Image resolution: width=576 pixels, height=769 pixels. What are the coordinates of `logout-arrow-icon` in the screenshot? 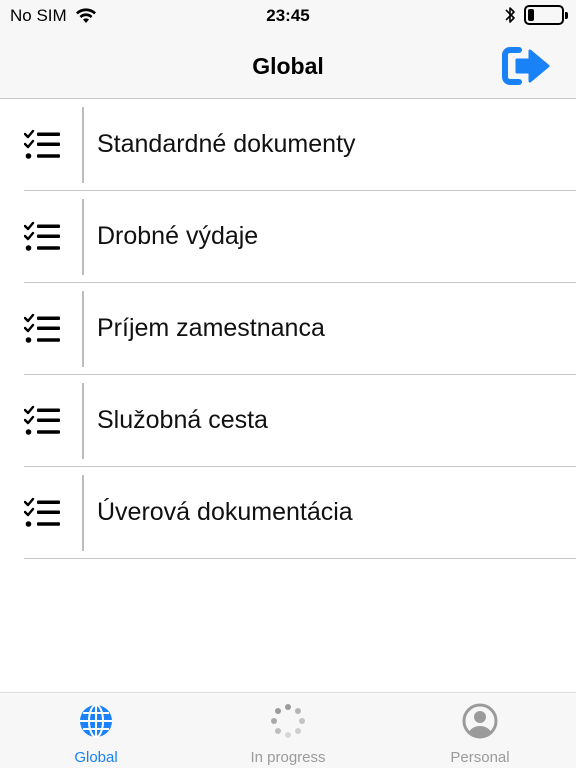 It's located at (526, 66).